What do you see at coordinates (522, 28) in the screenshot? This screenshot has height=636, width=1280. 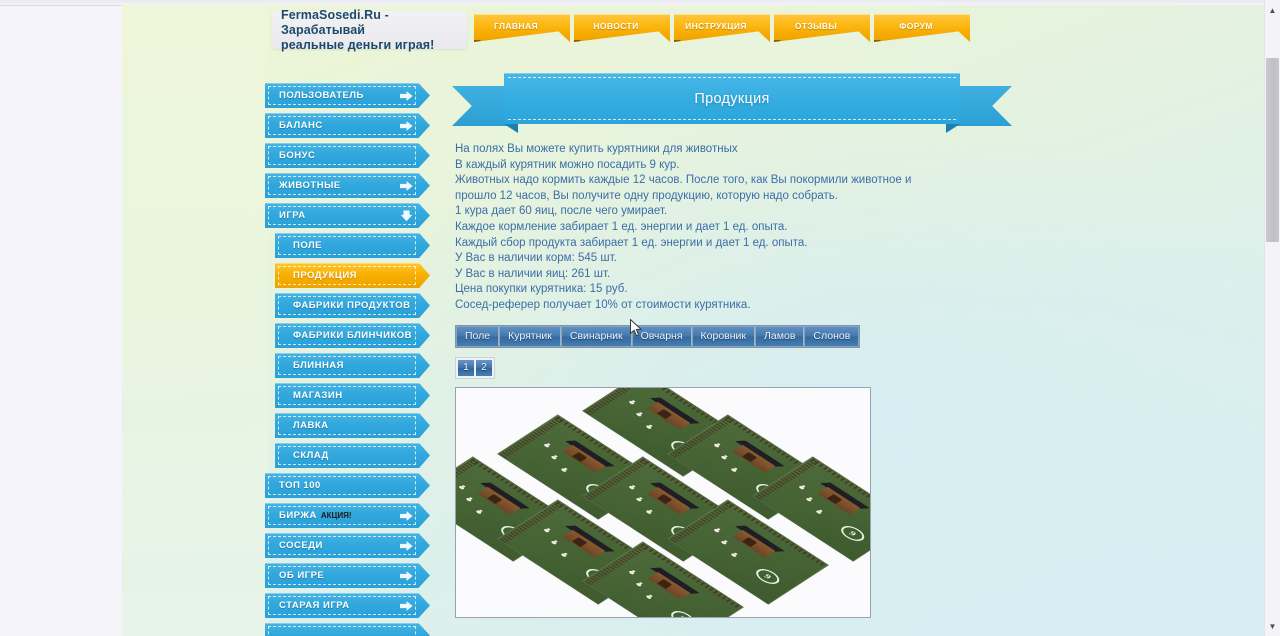 I see `nav-item: ГЛАВНАЯ` at bounding box center [522, 28].